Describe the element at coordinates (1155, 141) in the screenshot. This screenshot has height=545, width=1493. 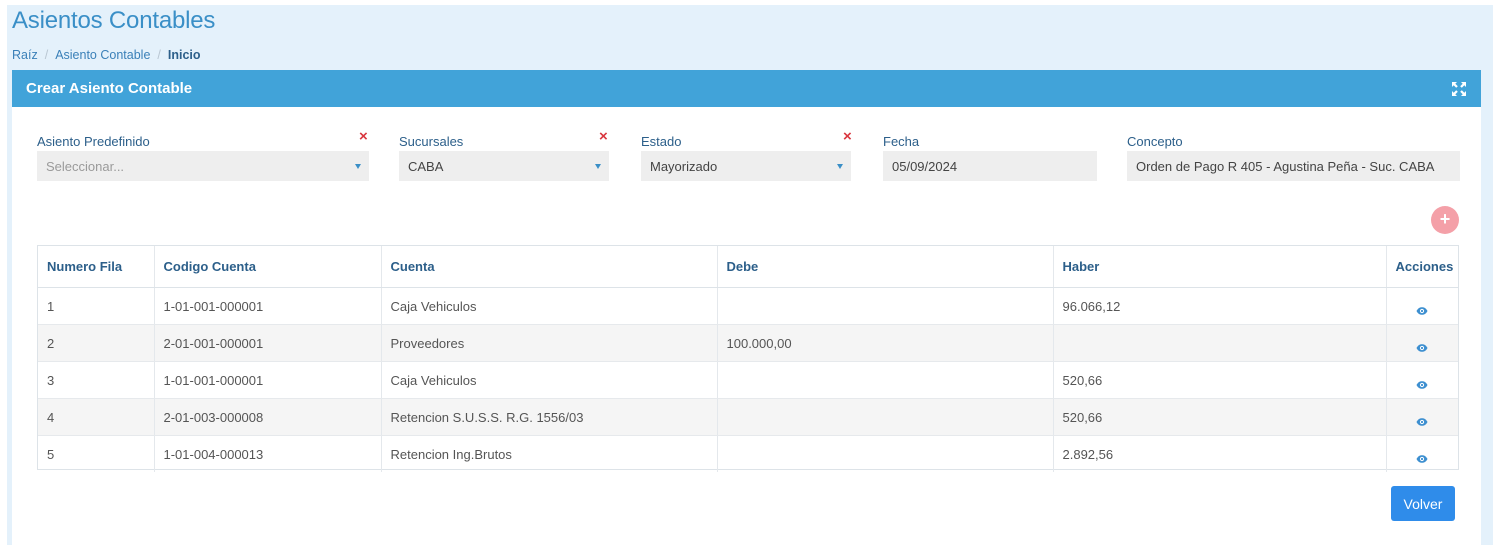
I see `concepto-label: Concepto` at that location.